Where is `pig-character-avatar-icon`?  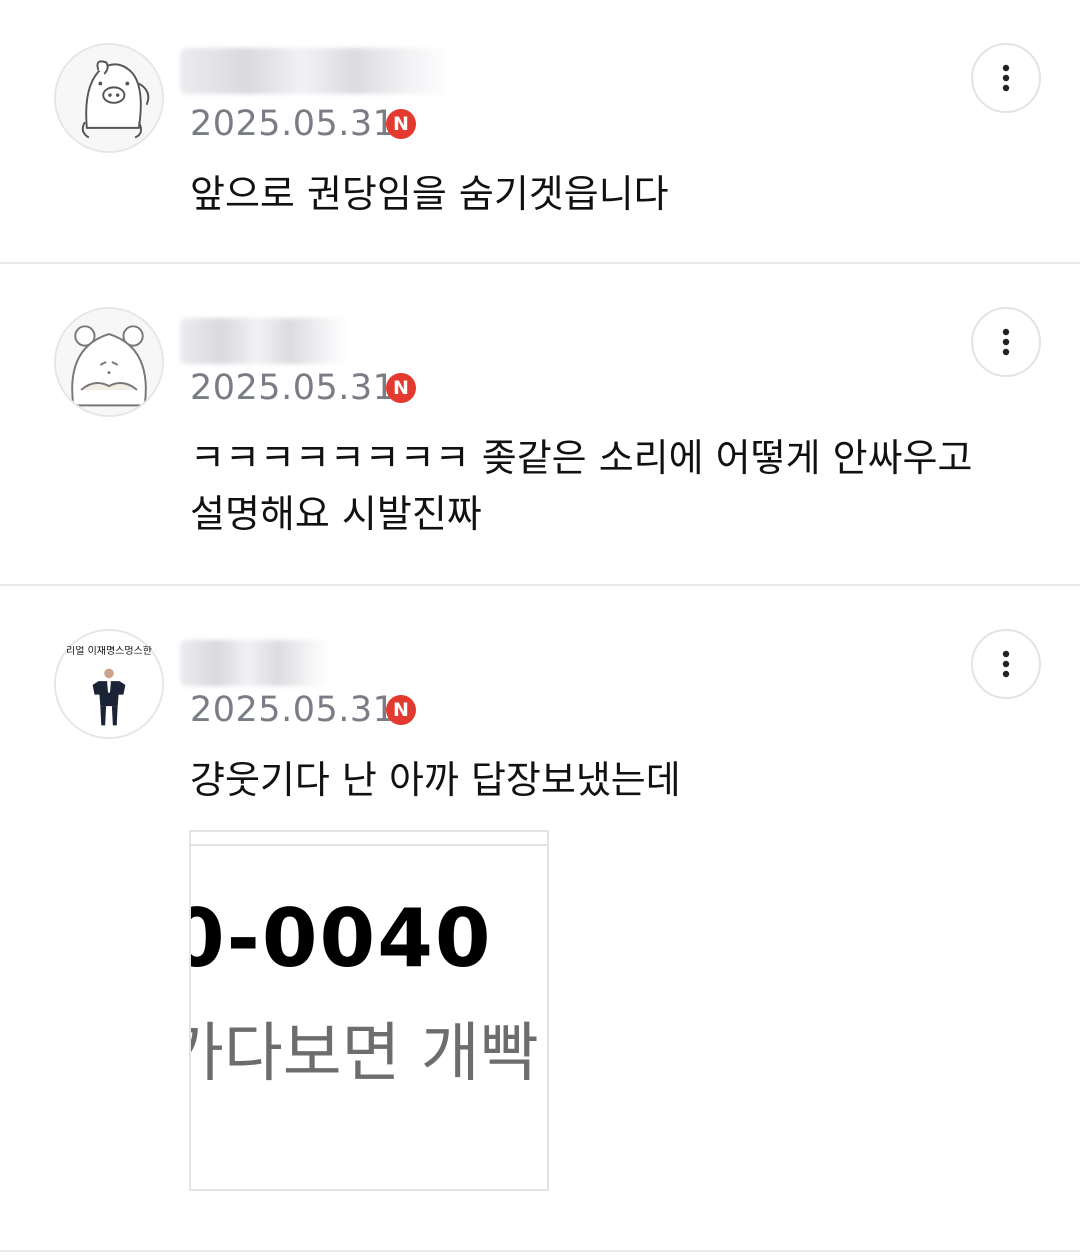
pig-character-avatar-icon is located at coordinates (109, 98).